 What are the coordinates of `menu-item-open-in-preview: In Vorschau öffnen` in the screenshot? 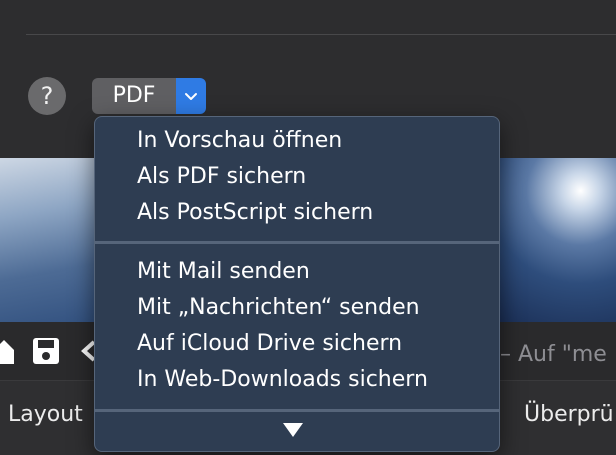 It's located at (239, 141).